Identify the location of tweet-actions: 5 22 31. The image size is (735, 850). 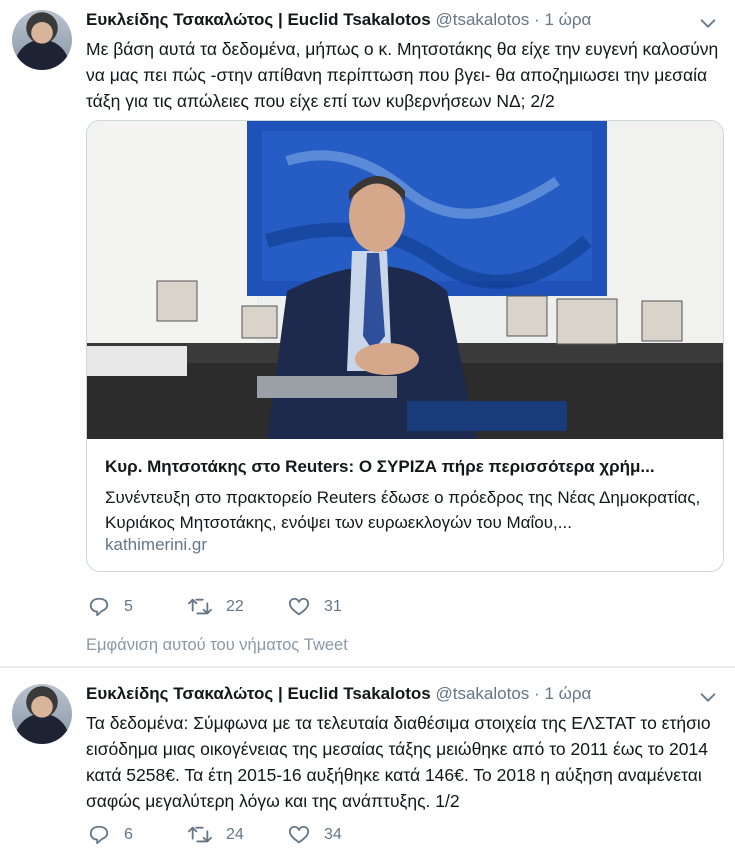
(238, 607).